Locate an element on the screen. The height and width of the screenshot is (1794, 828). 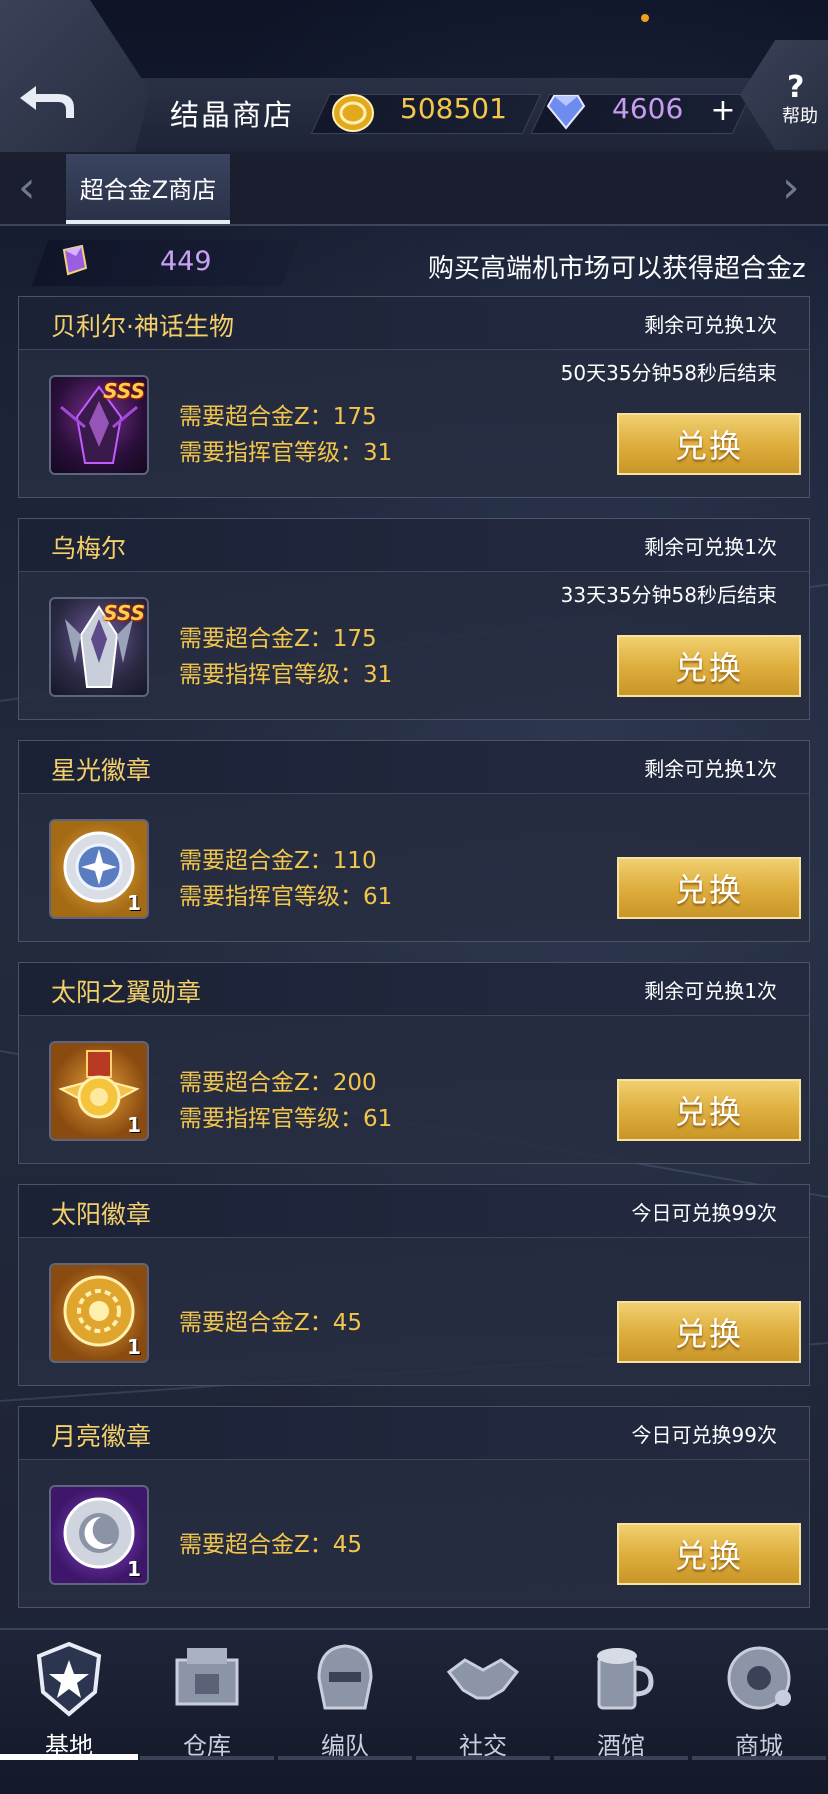
alloy-requirement: 需要超合金Z：110 is located at coordinates (278, 861).